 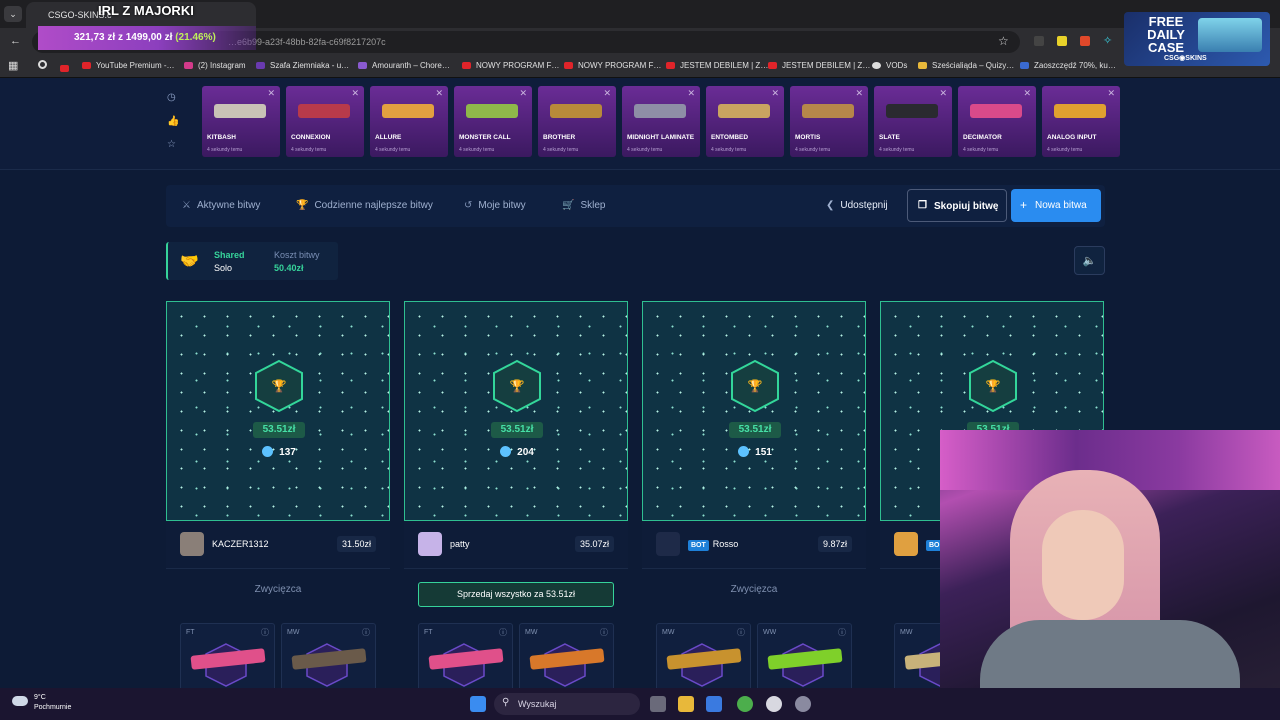 I want to click on chrome-icon, so click(x=745, y=704).